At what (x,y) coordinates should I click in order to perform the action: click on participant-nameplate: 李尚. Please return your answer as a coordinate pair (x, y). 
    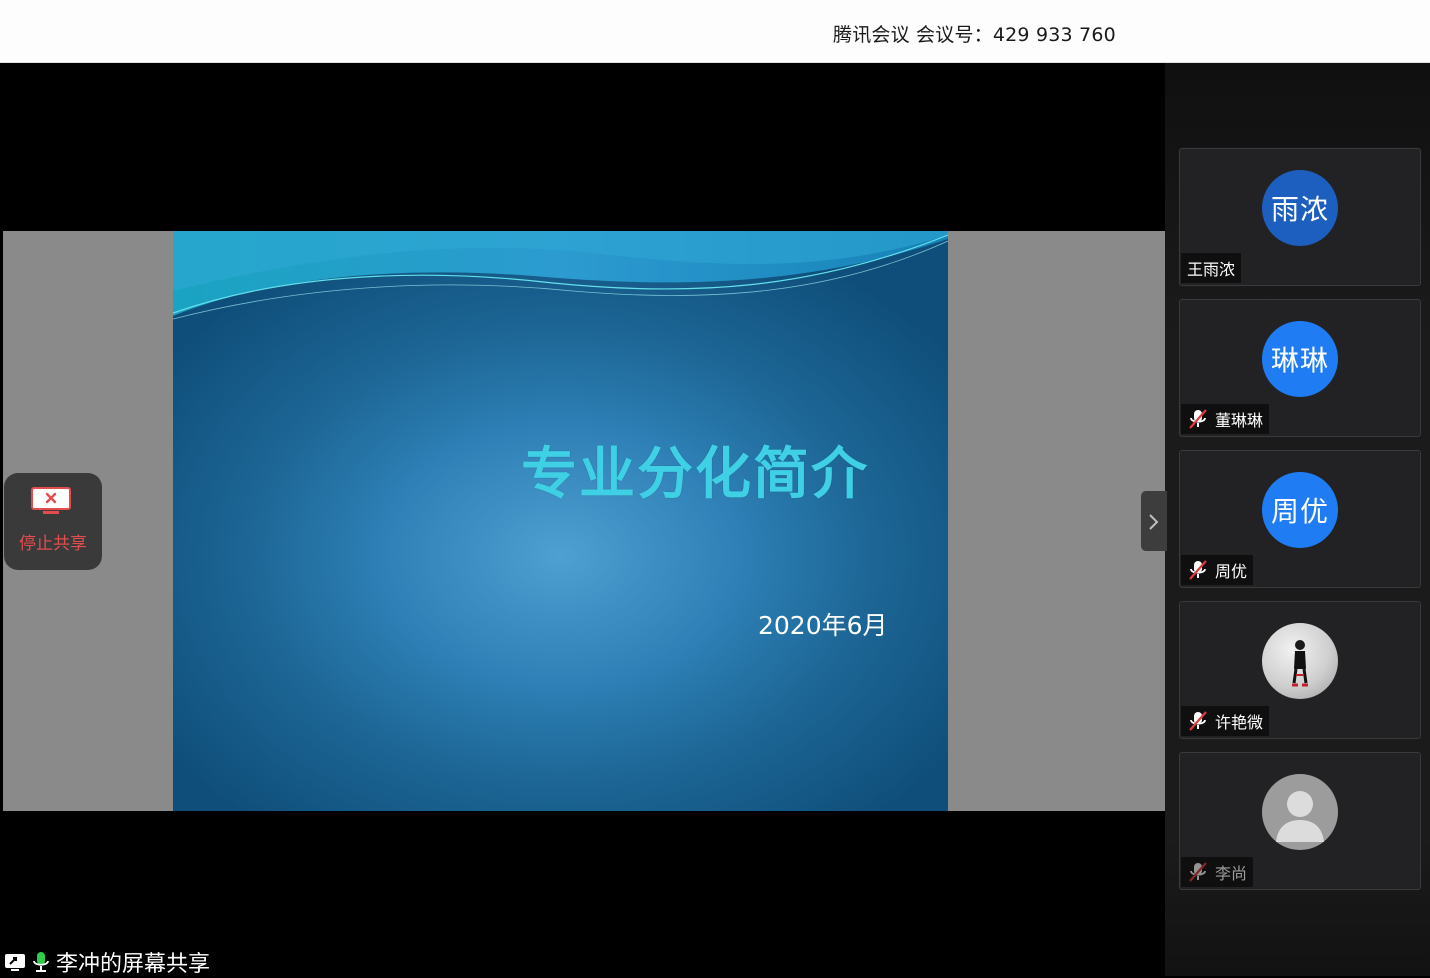
    Looking at the image, I should click on (1217, 872).